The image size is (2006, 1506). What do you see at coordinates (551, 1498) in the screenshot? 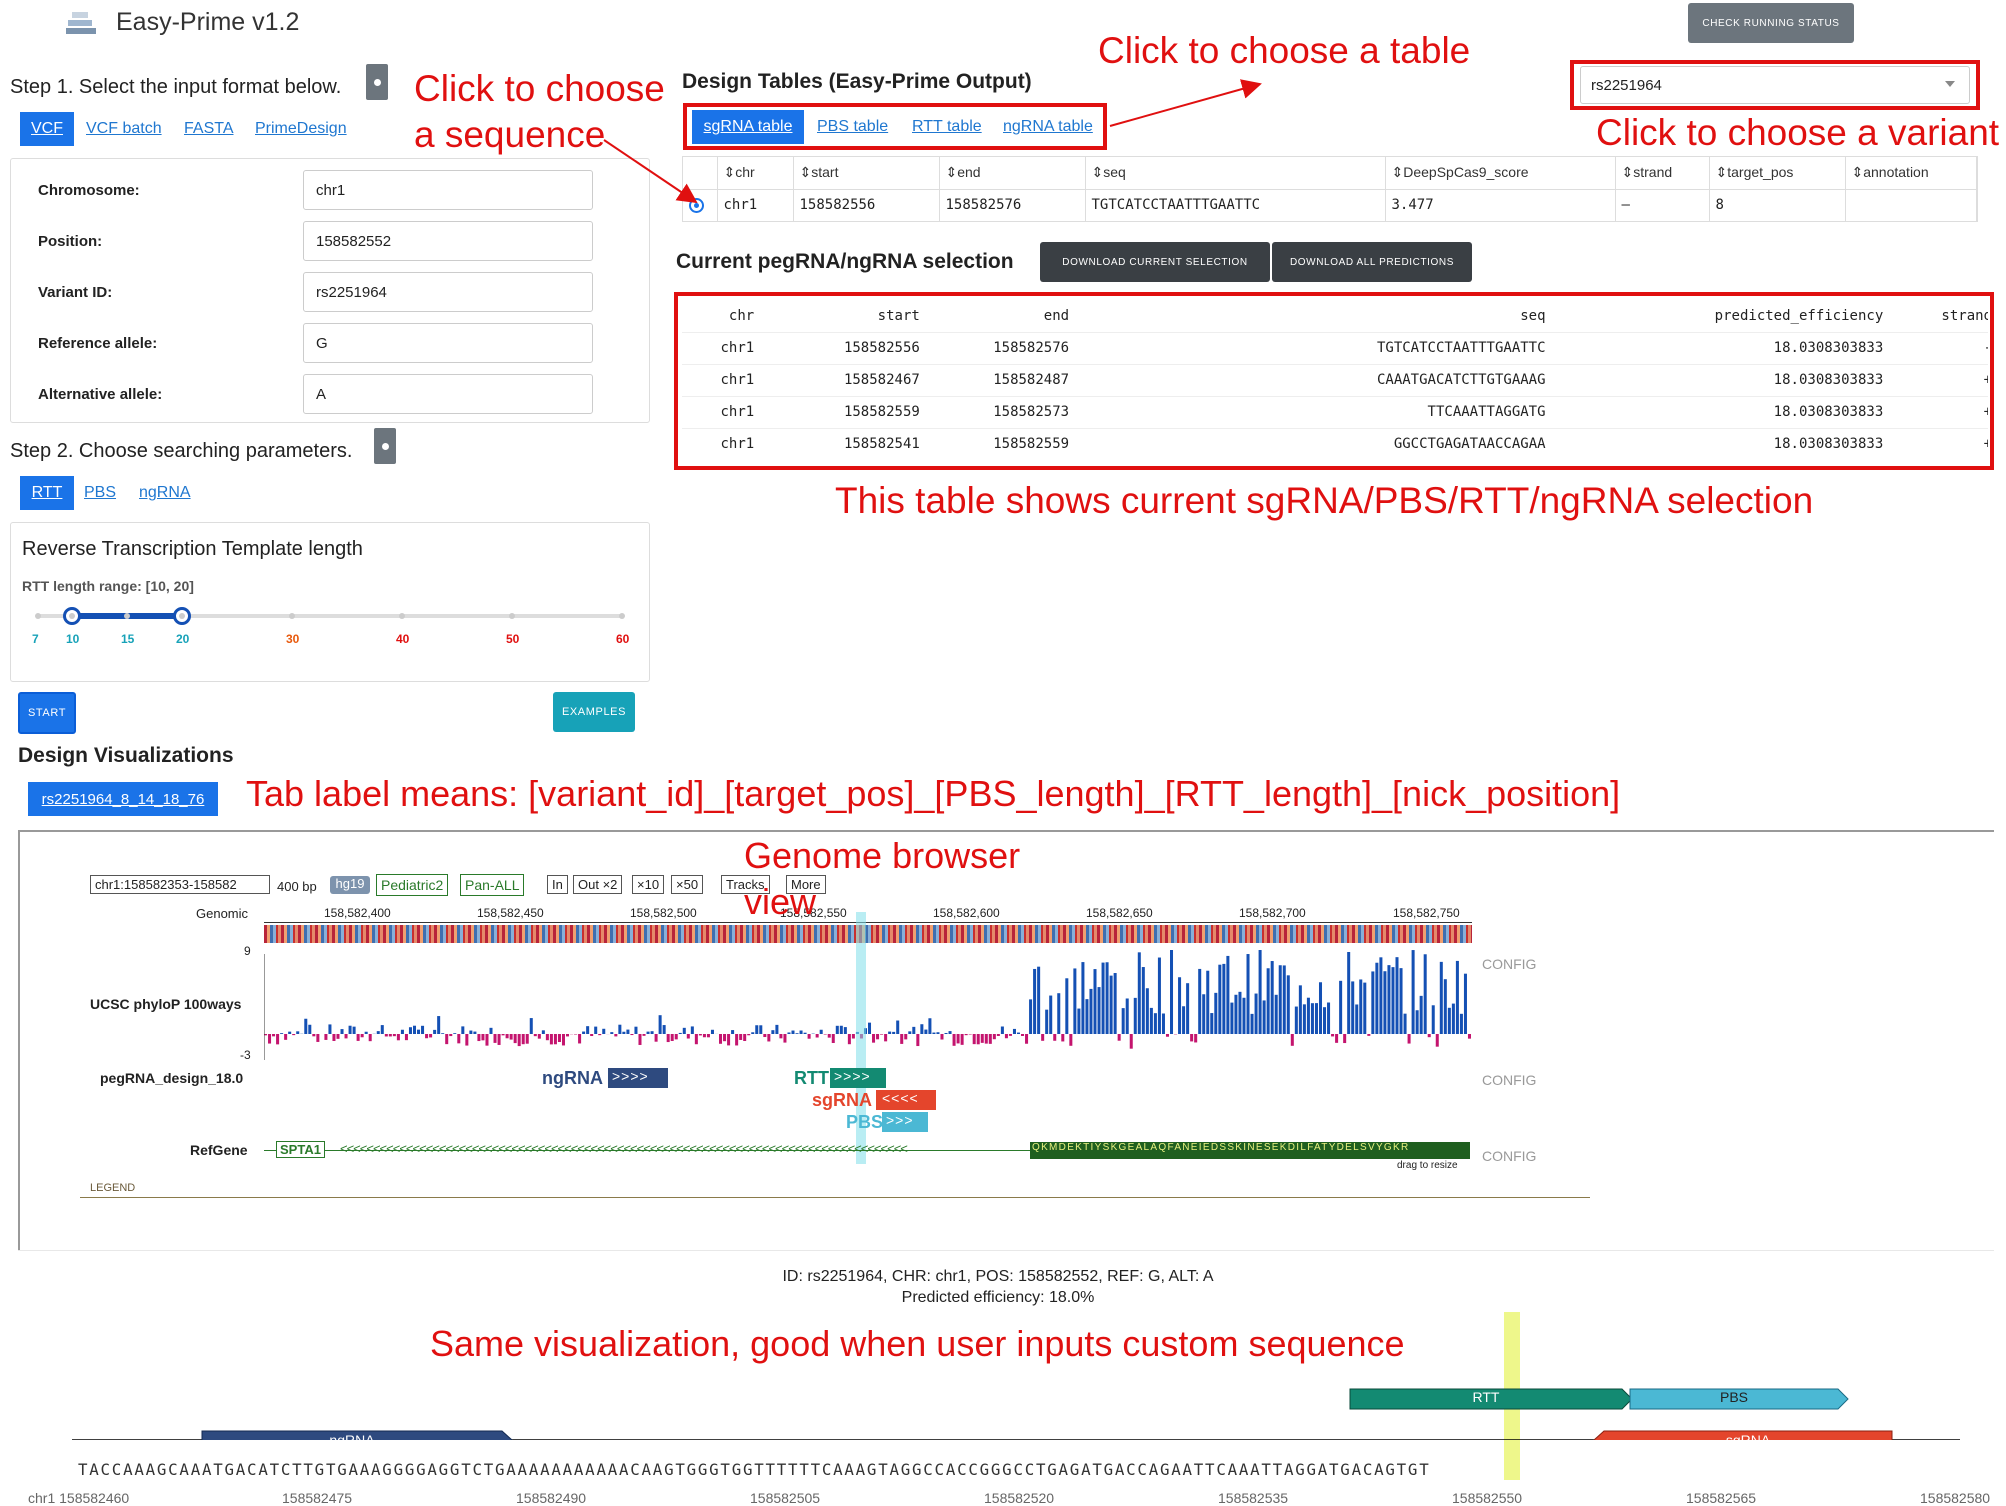
I see `sequence-tick-label: 158582490` at bounding box center [551, 1498].